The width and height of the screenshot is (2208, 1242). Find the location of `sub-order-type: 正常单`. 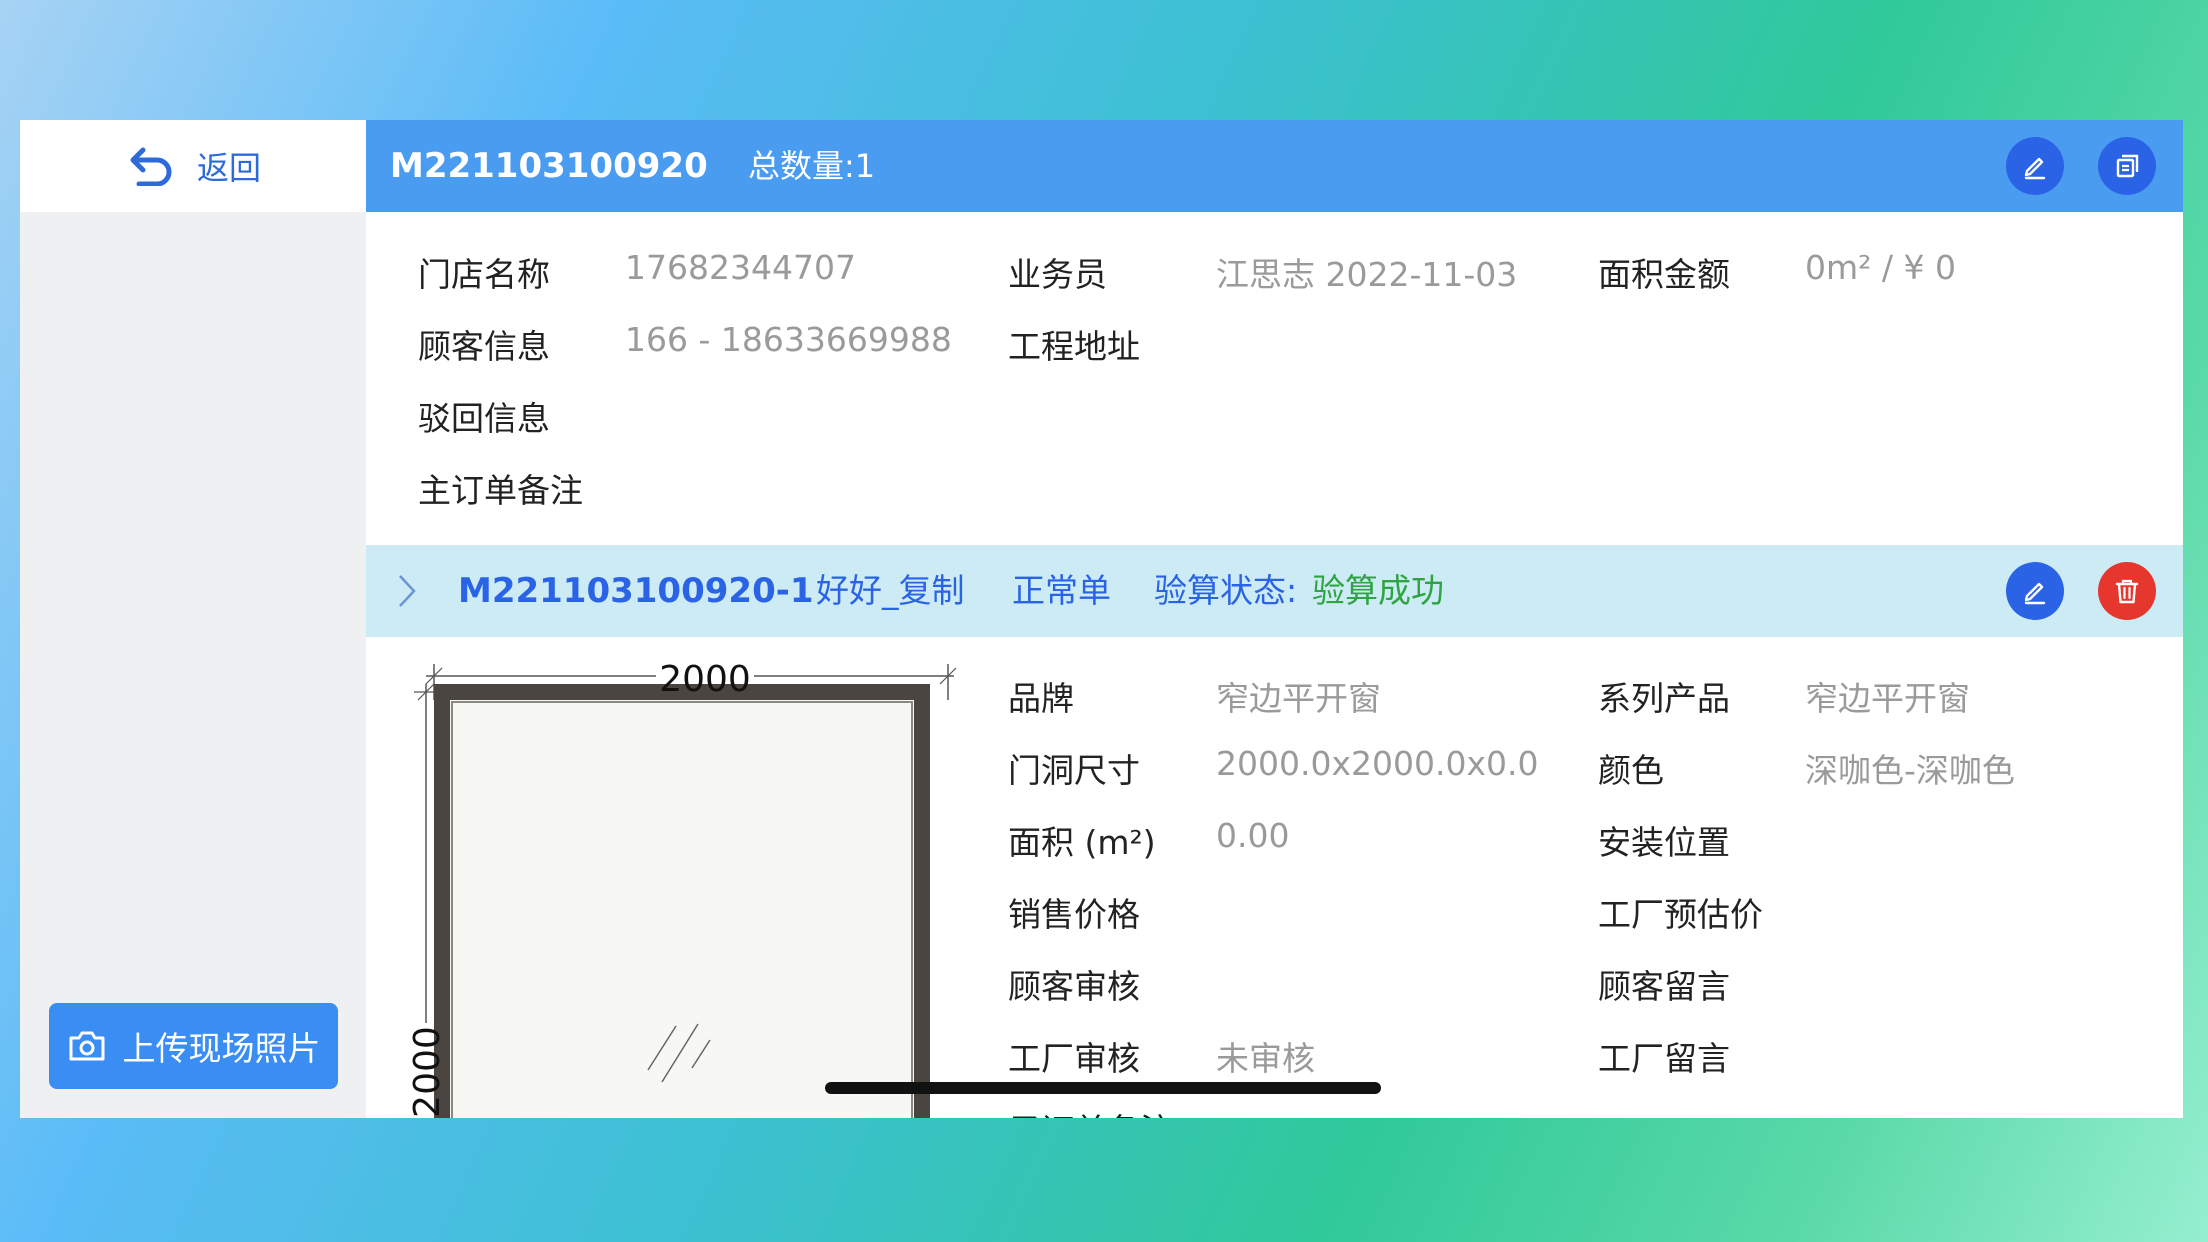

sub-order-type: 正常单 is located at coordinates (1061, 590).